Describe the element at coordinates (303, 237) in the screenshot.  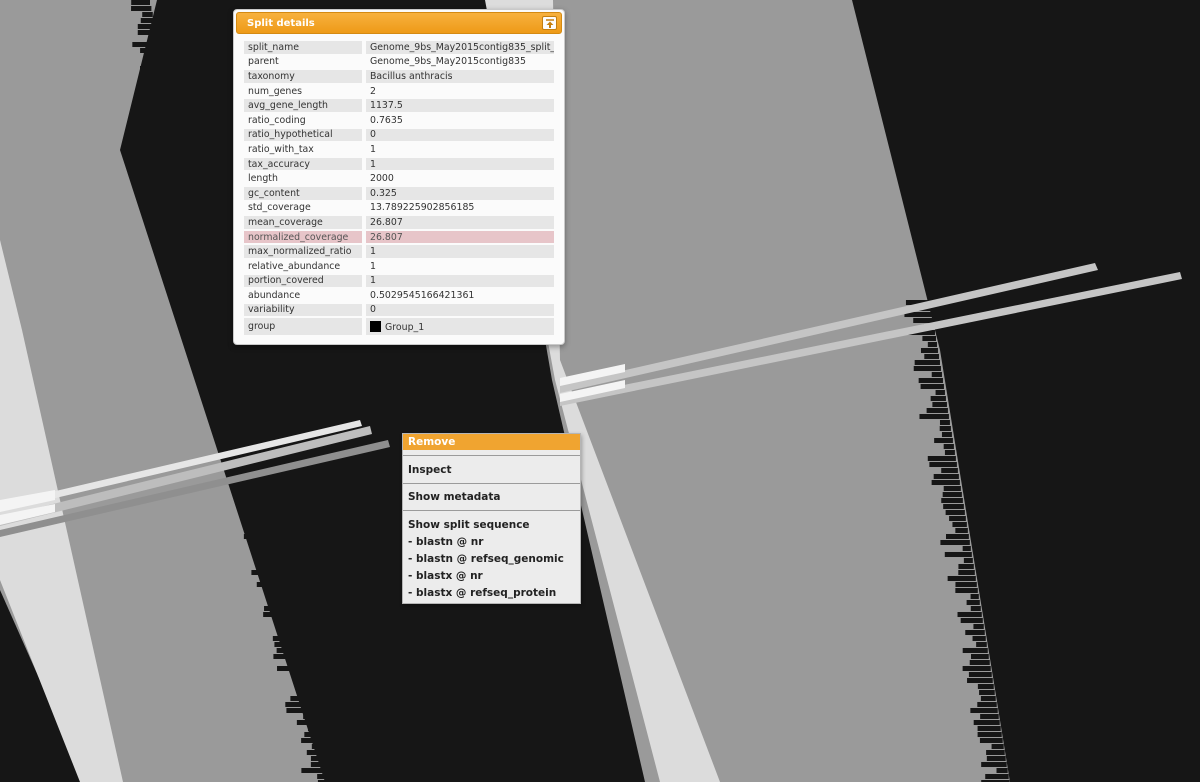
I see `detail-key: normalized_coverage` at that location.